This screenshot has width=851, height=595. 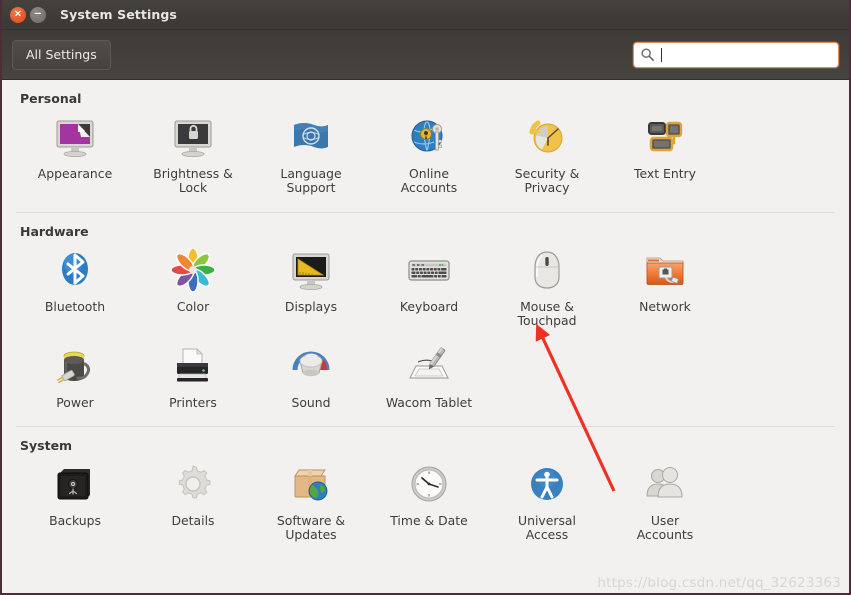 What do you see at coordinates (547, 527) in the screenshot?
I see `settings-tile-label: Universal Access` at bounding box center [547, 527].